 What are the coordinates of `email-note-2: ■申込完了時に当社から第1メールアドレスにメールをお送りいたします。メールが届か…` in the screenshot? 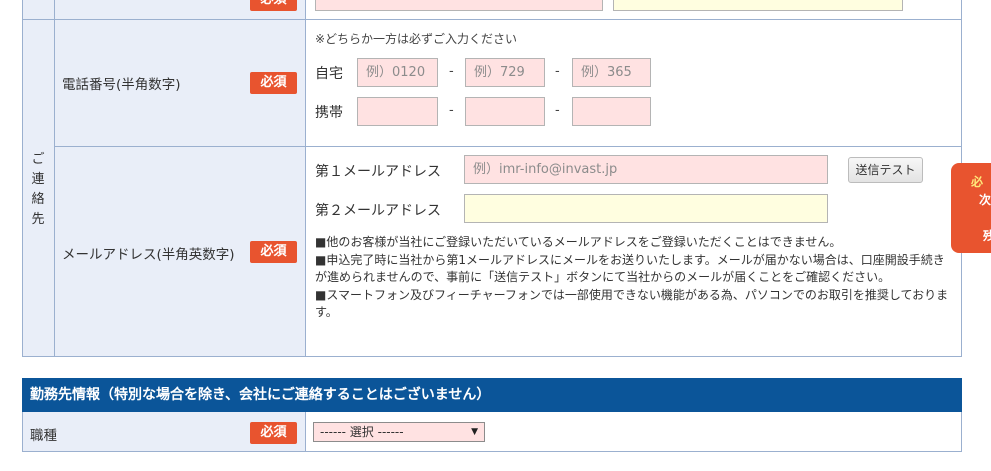 It's located at (630, 268).